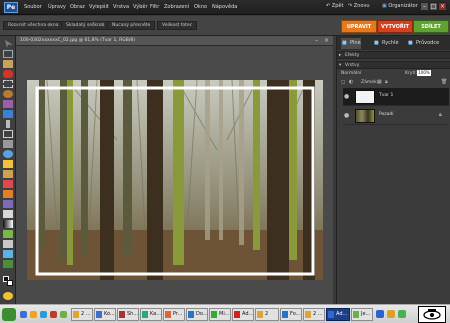  What do you see at coordinates (386, 82) in the screenshot?
I see `lock-all-icon: 🔒︎` at bounding box center [386, 82].